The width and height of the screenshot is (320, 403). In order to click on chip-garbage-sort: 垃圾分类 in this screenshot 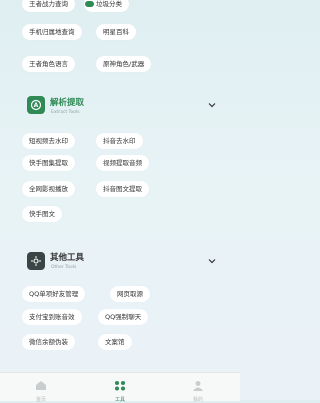, I will do `click(106, 6)`.